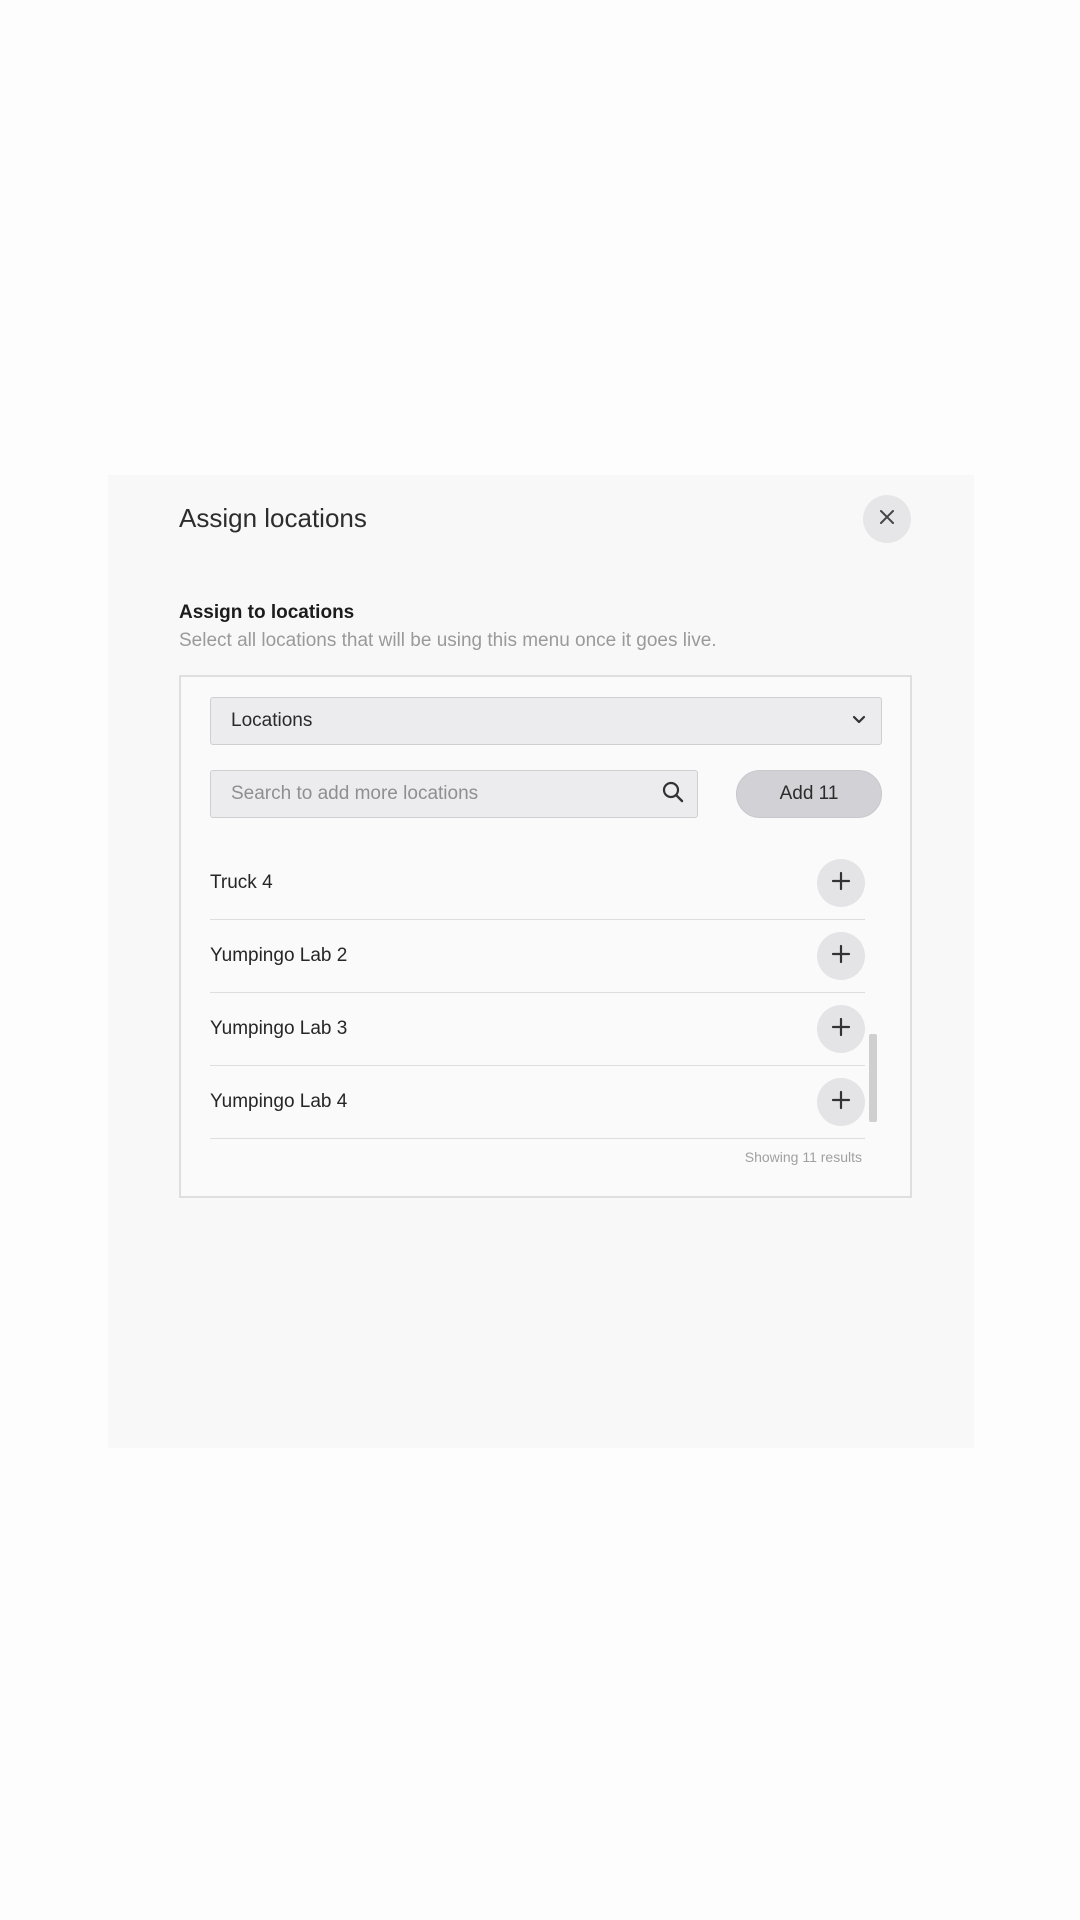 Image resolution: width=1080 pixels, height=1920 pixels. Describe the element at coordinates (279, 1101) in the screenshot. I see `list-item-label: Yumpingo Lab 4` at that location.